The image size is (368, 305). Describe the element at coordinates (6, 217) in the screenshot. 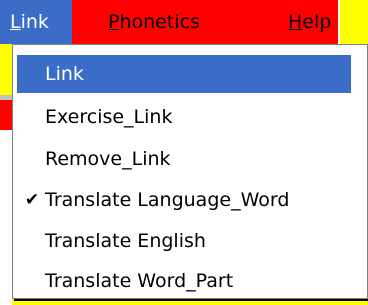

I see `background-content-area` at that location.